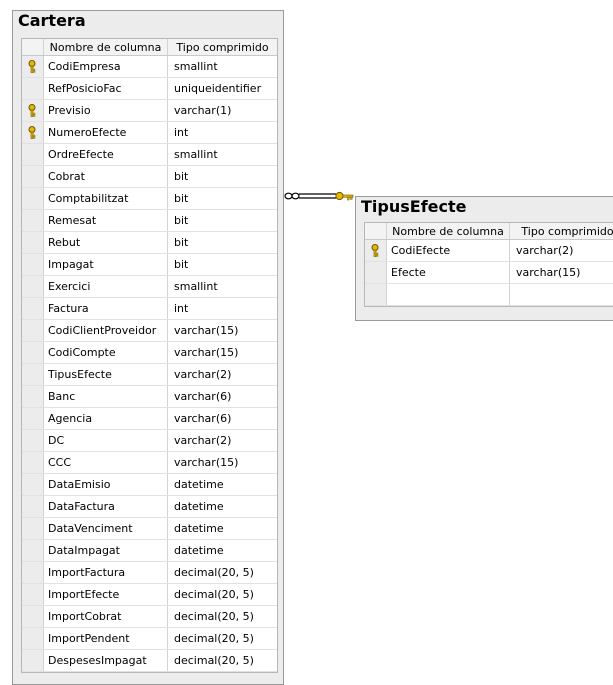 The width and height of the screenshot is (613, 685). I want to click on column-type-cell, so click(561, 294).